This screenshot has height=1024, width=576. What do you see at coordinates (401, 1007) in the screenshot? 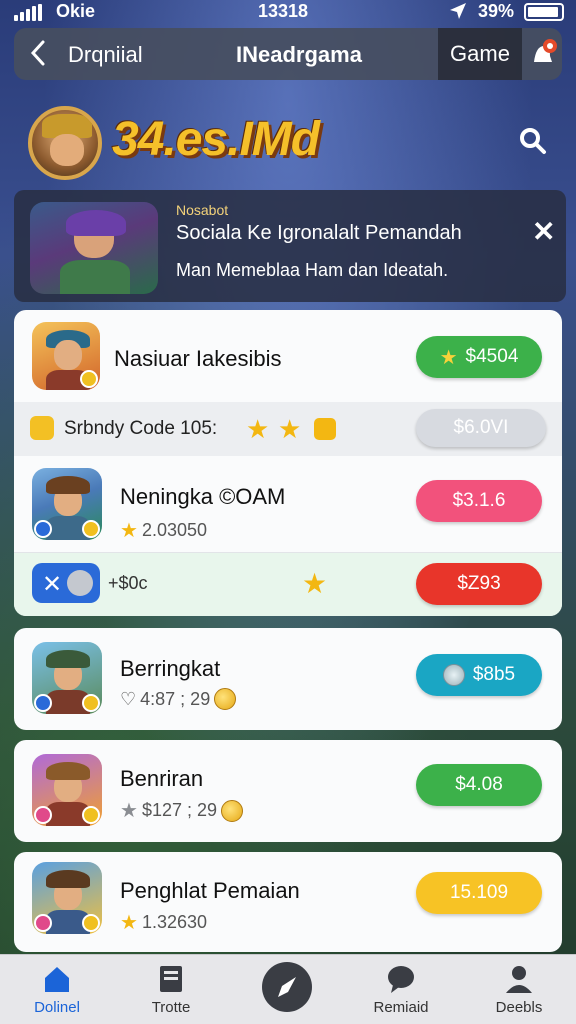
I see `tab-label: Remiaid` at bounding box center [401, 1007].